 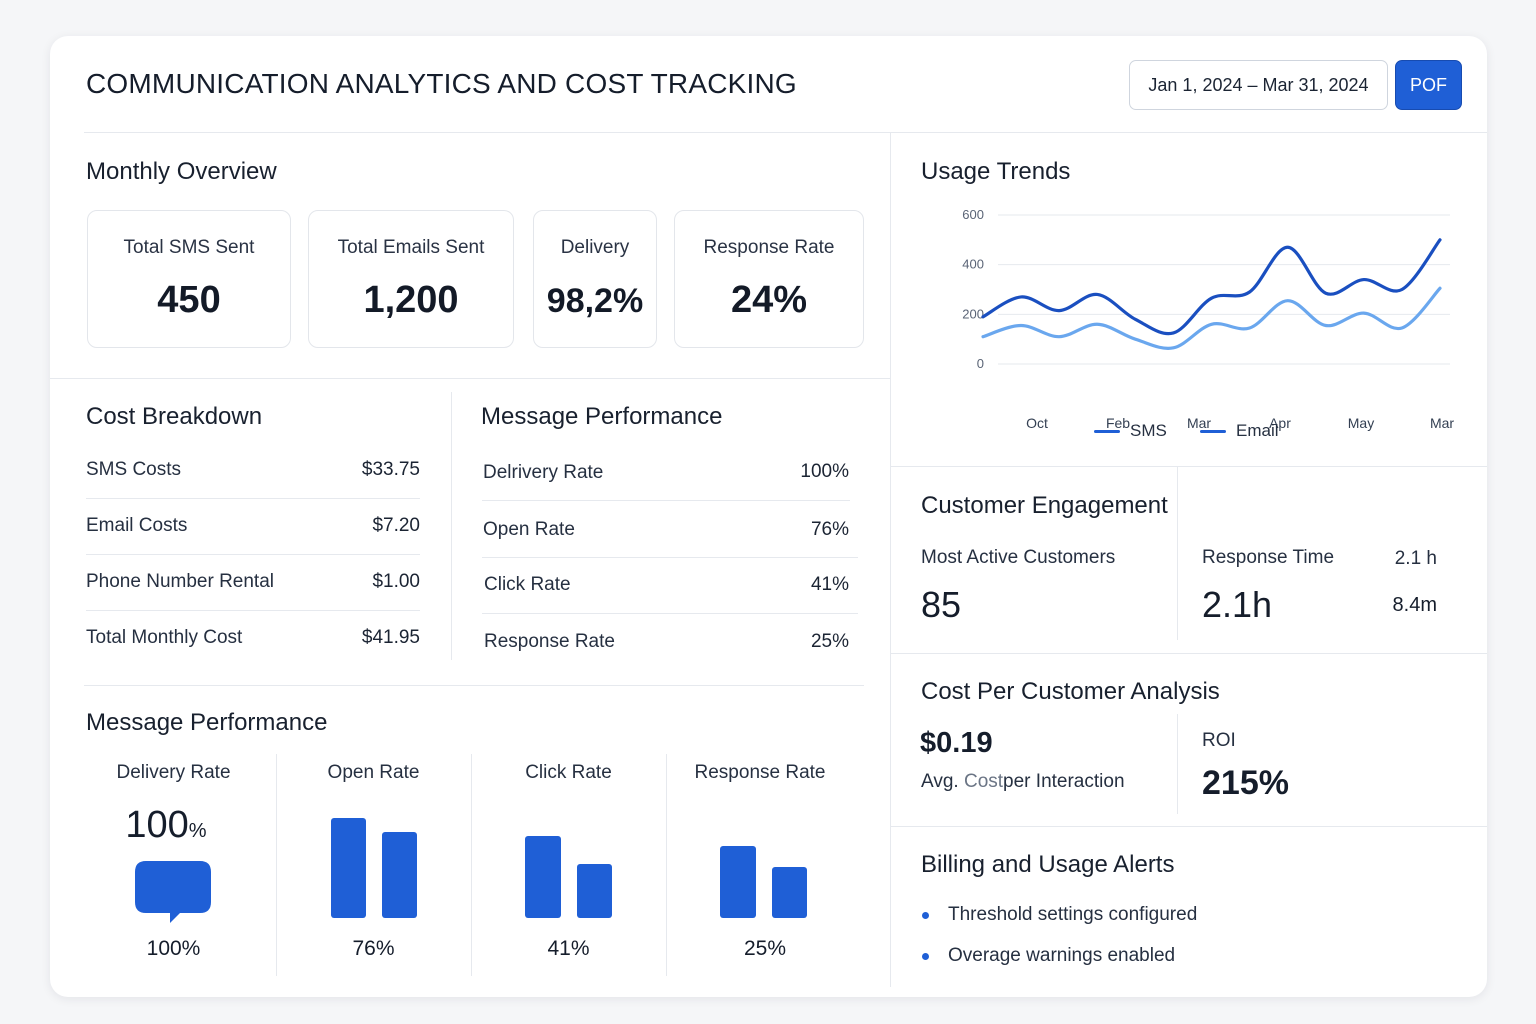 What do you see at coordinates (180, 581) in the screenshot?
I see `cost-row-label: Phone Number Rental` at bounding box center [180, 581].